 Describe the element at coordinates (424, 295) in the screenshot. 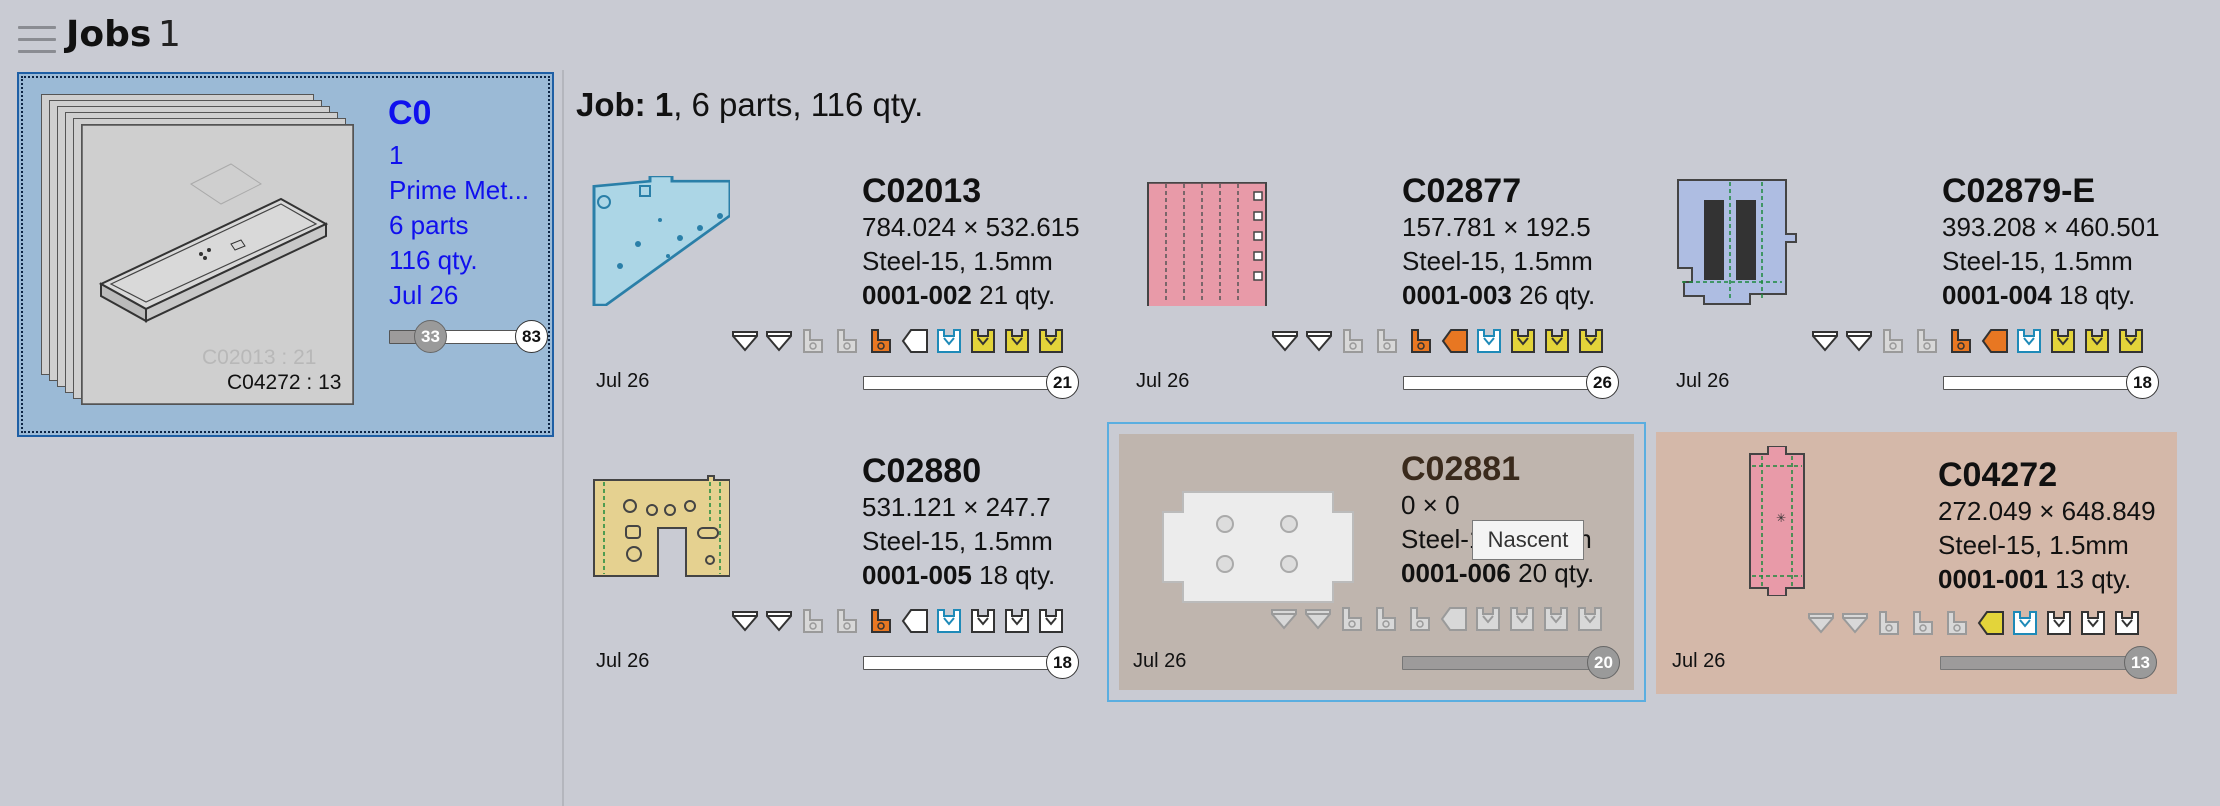

I see `job-card-date: Jul 26` at that location.